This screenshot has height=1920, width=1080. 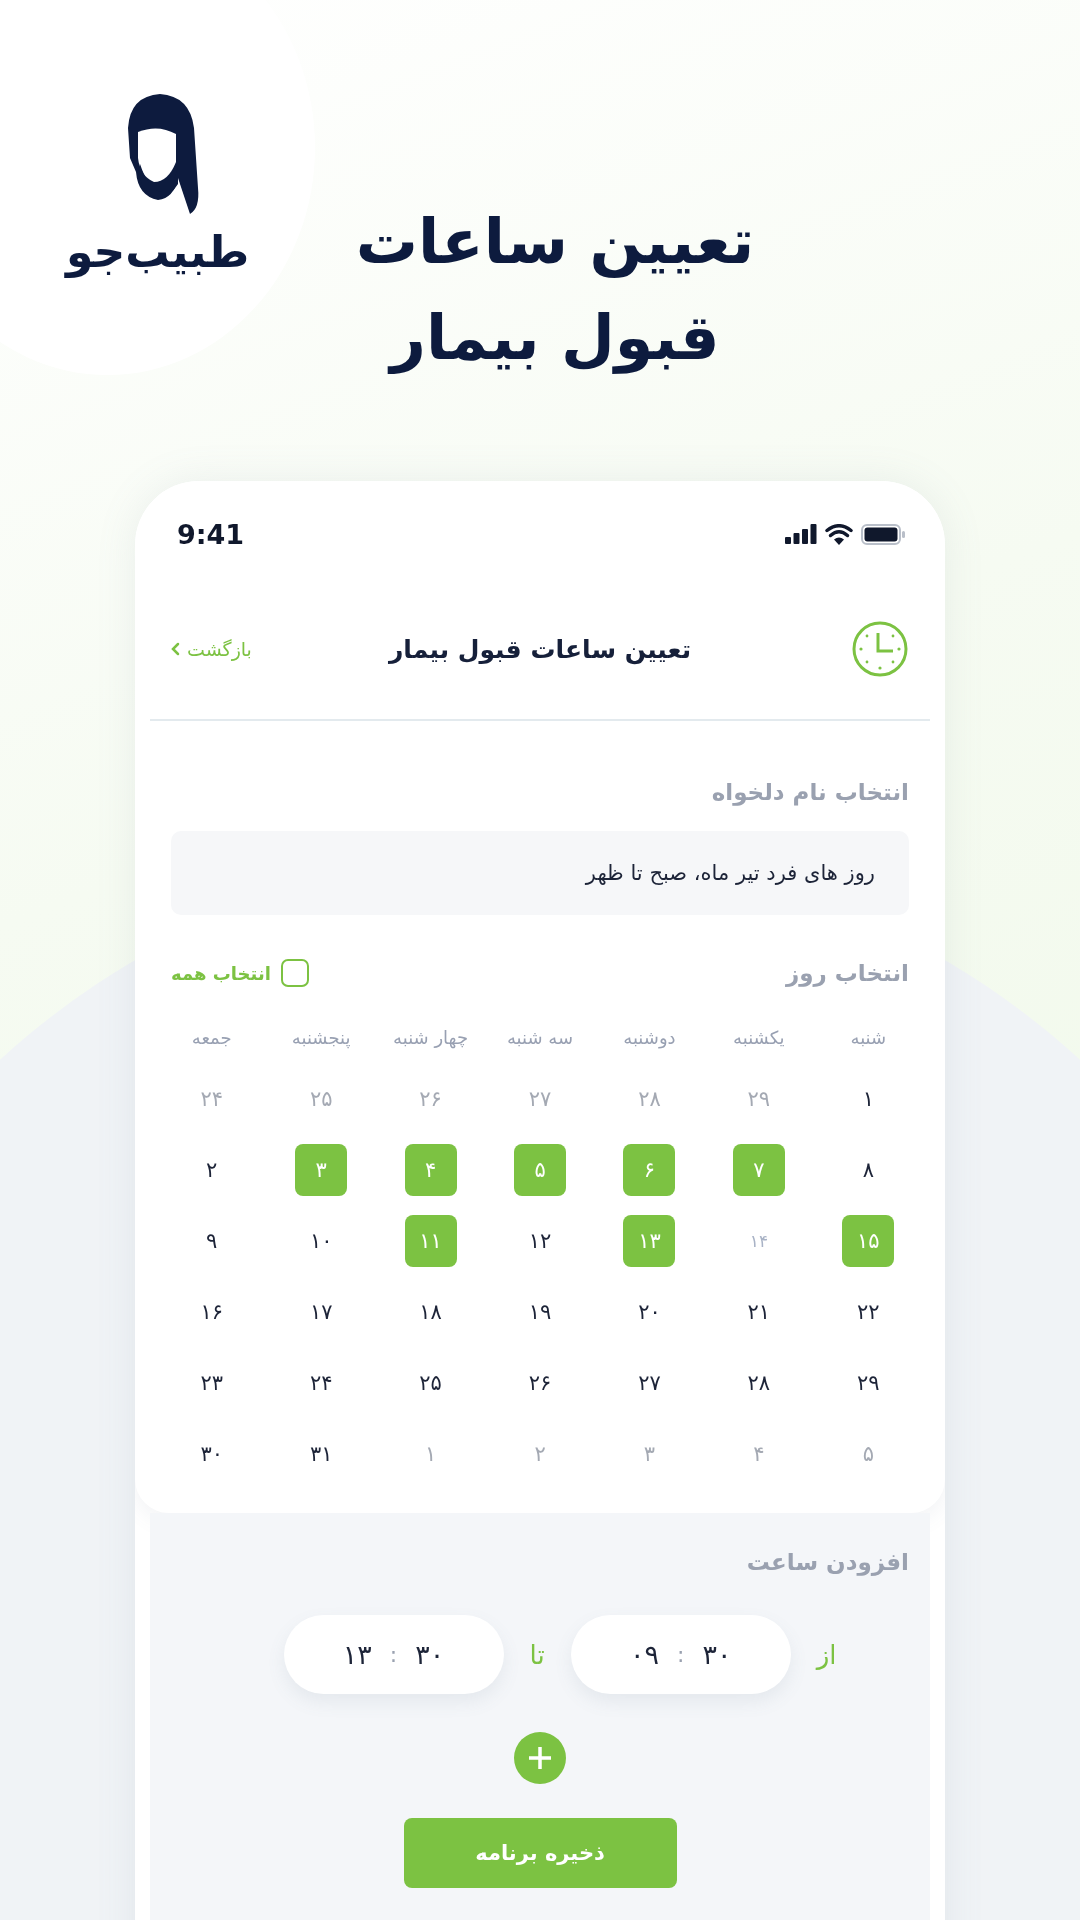 What do you see at coordinates (321, 1382) in the screenshot?
I see `calendar-day: ۲۴` at bounding box center [321, 1382].